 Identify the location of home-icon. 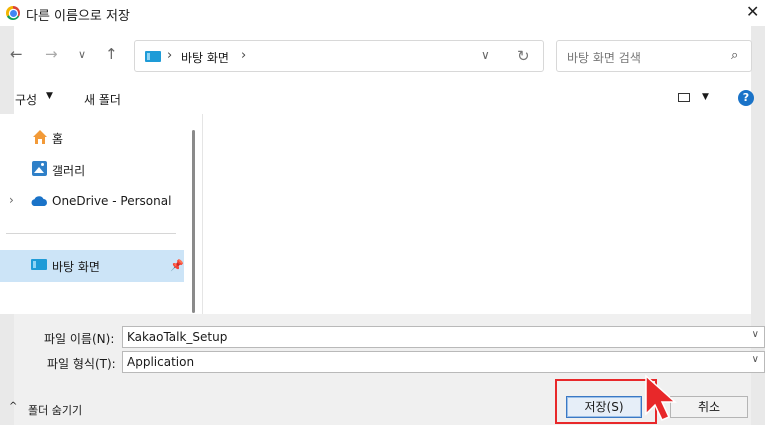
(40, 137).